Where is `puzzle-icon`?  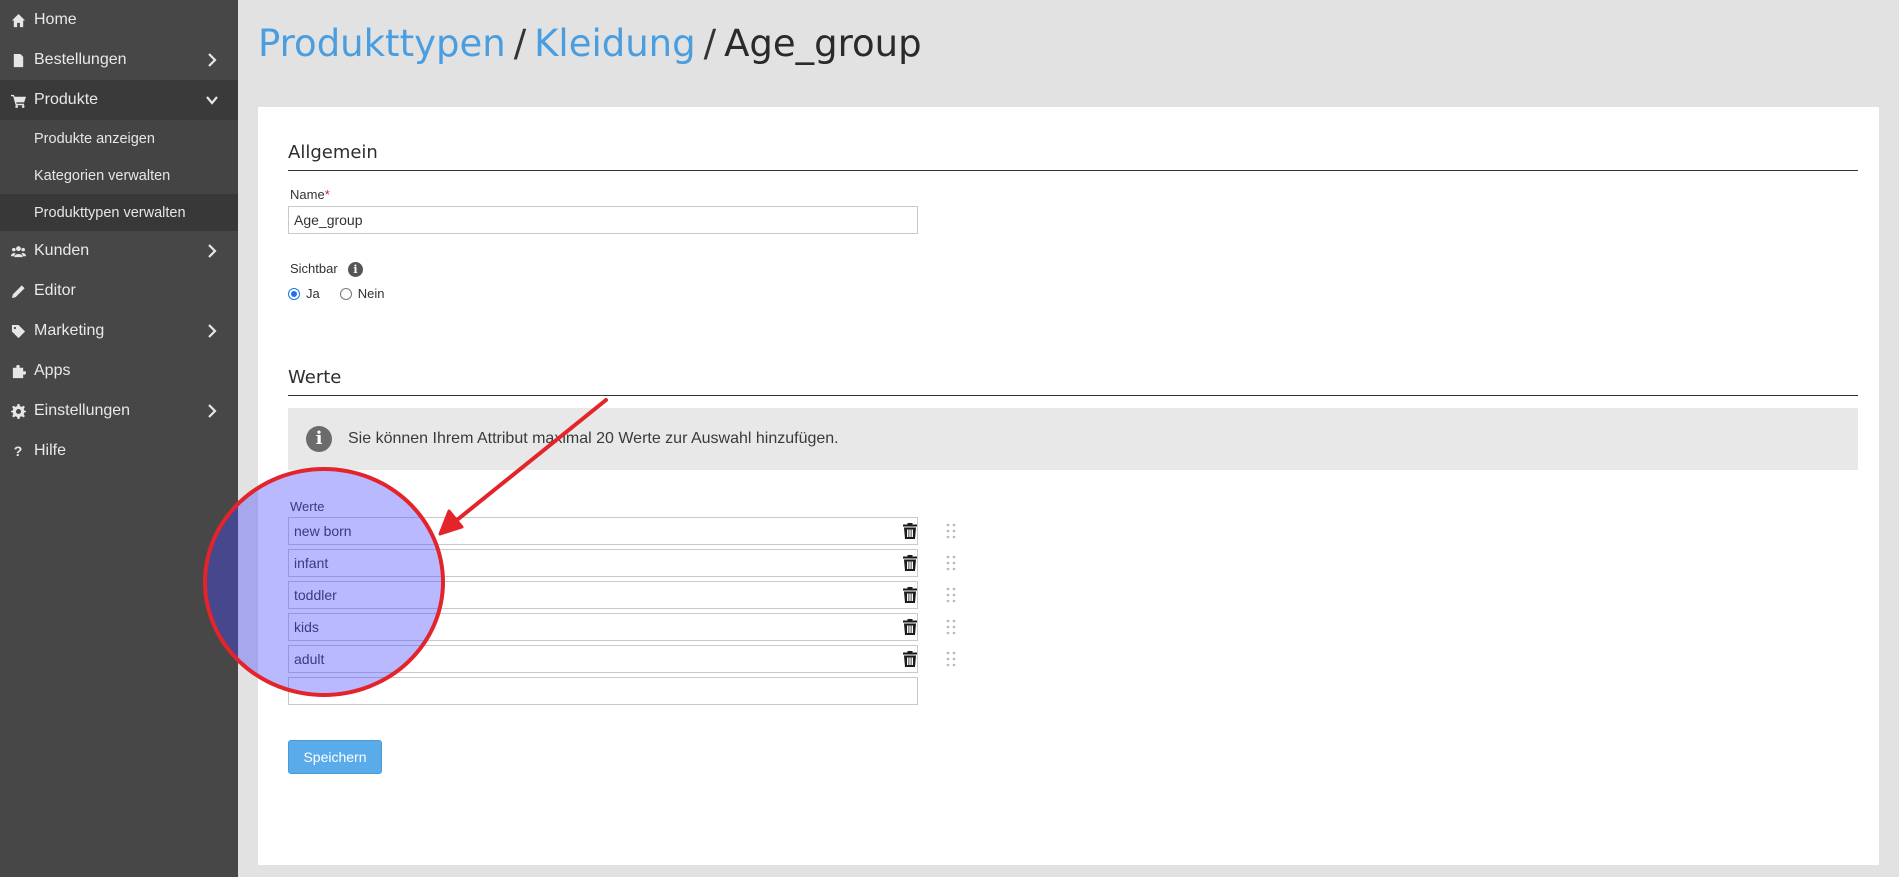 puzzle-icon is located at coordinates (18, 371).